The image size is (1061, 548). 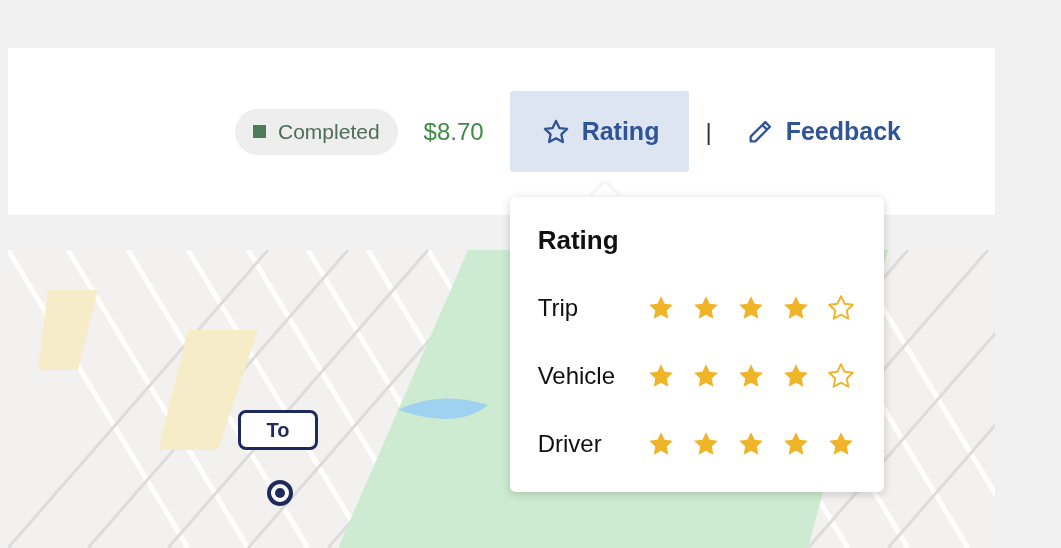 I want to click on feedback-button: Feedback, so click(x=822, y=131).